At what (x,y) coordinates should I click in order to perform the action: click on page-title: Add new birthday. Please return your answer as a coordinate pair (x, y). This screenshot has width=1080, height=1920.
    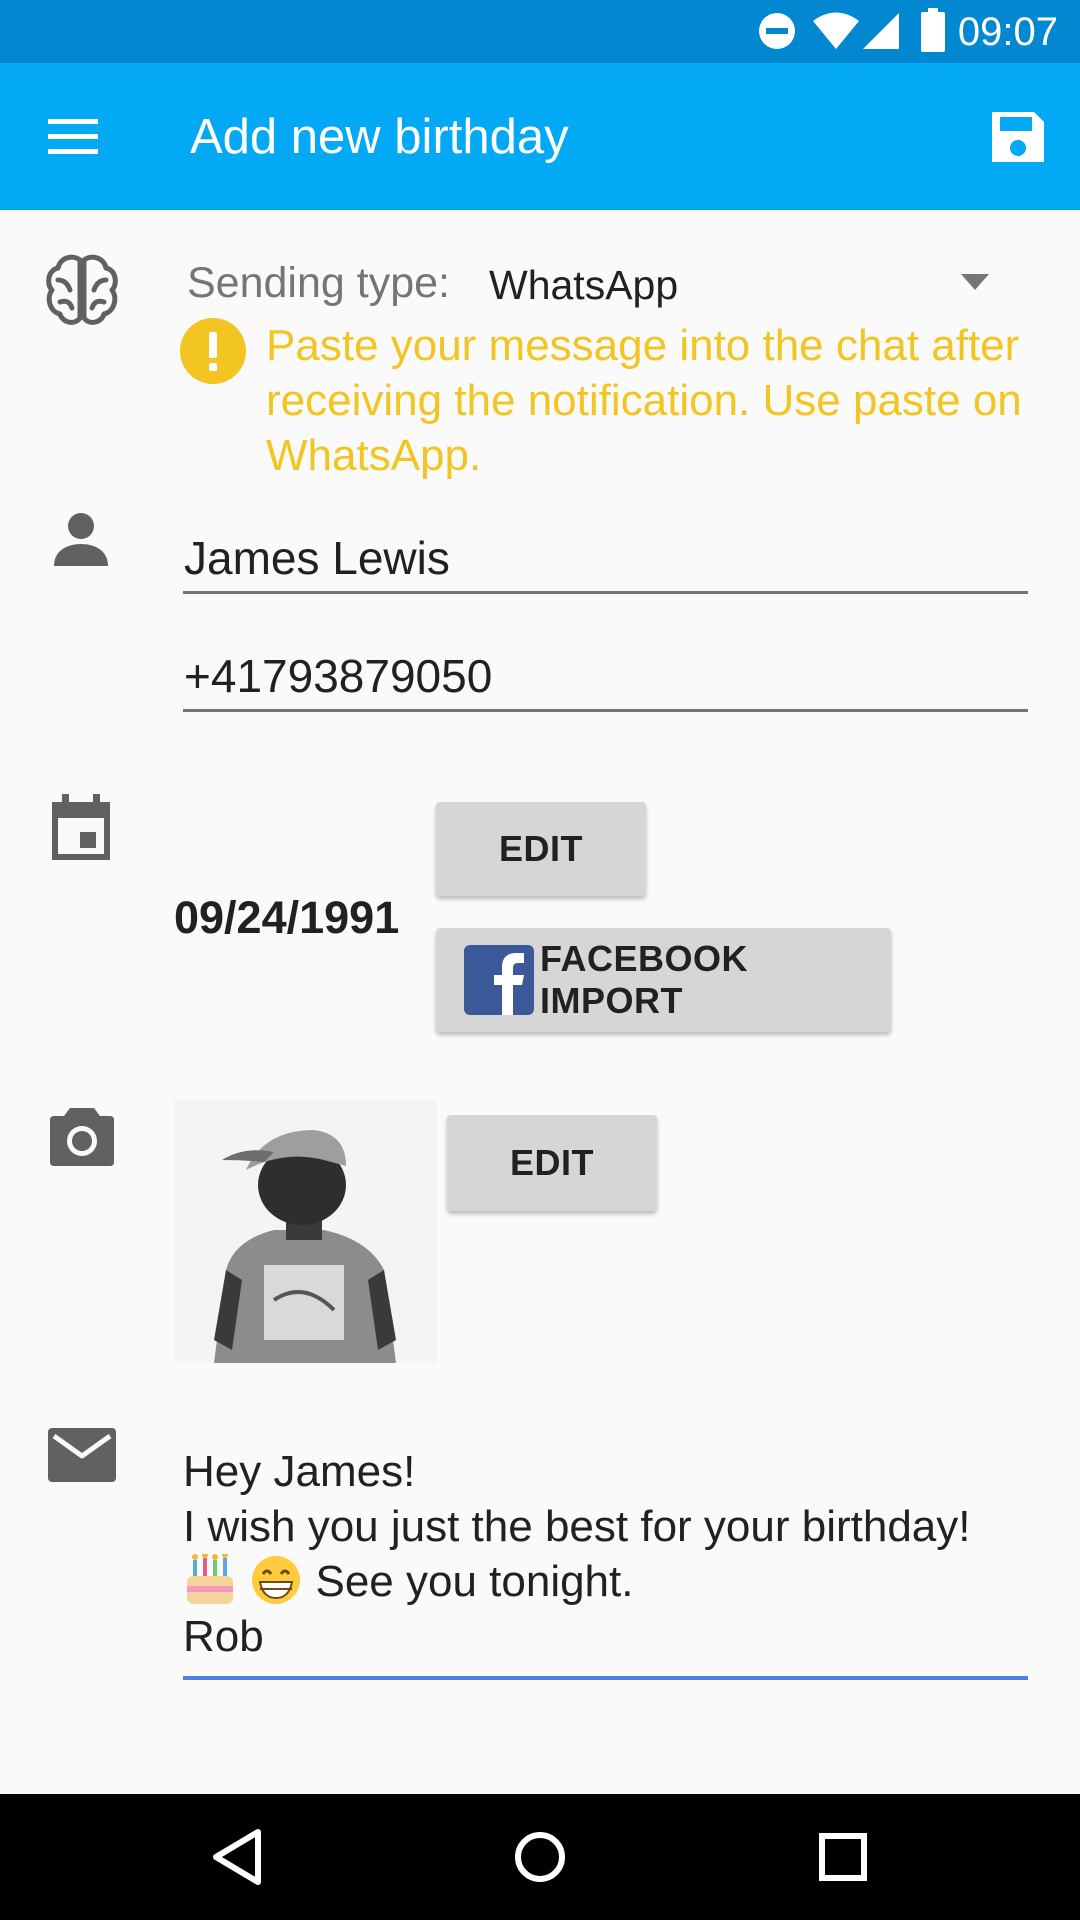
    Looking at the image, I should click on (379, 137).